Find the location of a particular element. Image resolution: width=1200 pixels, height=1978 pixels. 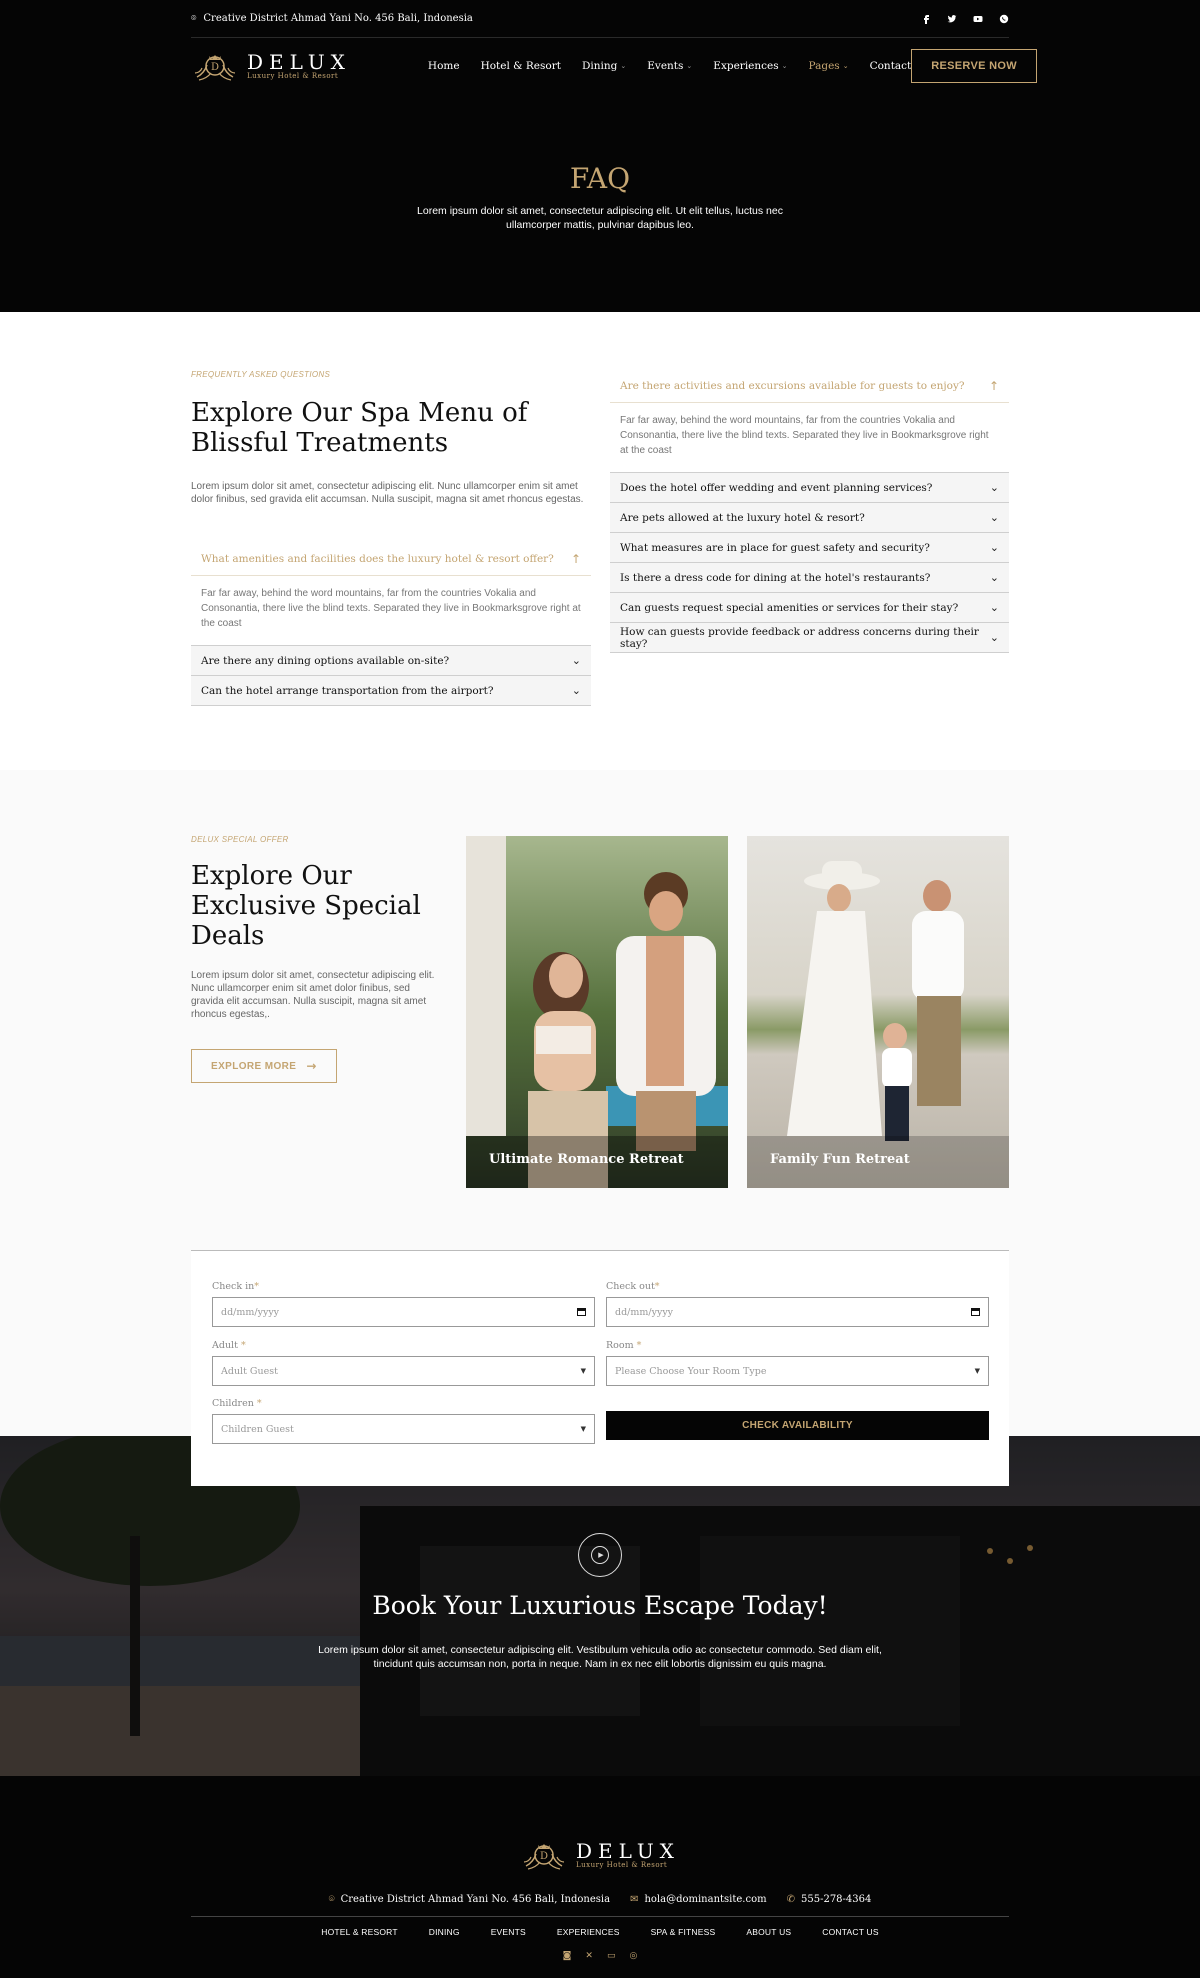

check-in-input: dd/mm/yyyy is located at coordinates (403, 1312).